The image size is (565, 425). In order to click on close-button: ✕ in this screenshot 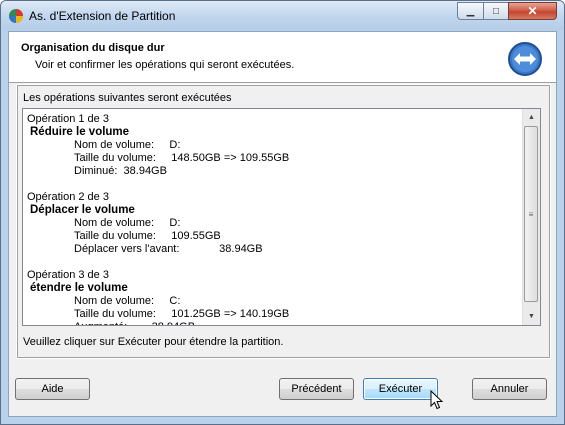, I will do `click(532, 11)`.